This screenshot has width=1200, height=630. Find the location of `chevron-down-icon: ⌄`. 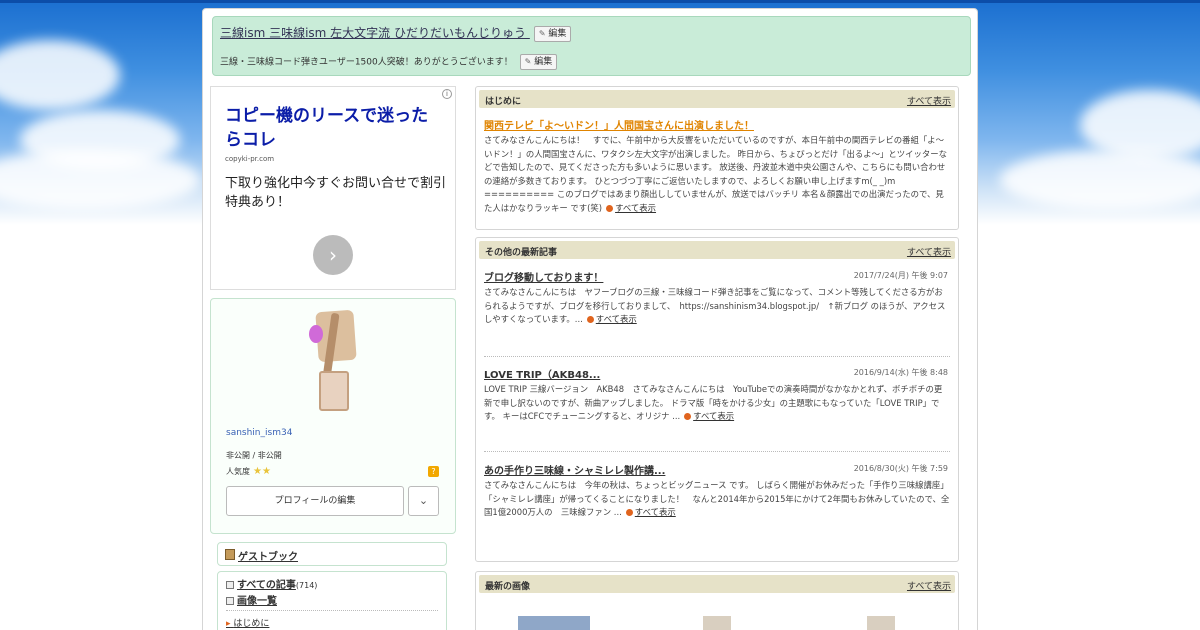

chevron-down-icon: ⌄ is located at coordinates (423, 501).